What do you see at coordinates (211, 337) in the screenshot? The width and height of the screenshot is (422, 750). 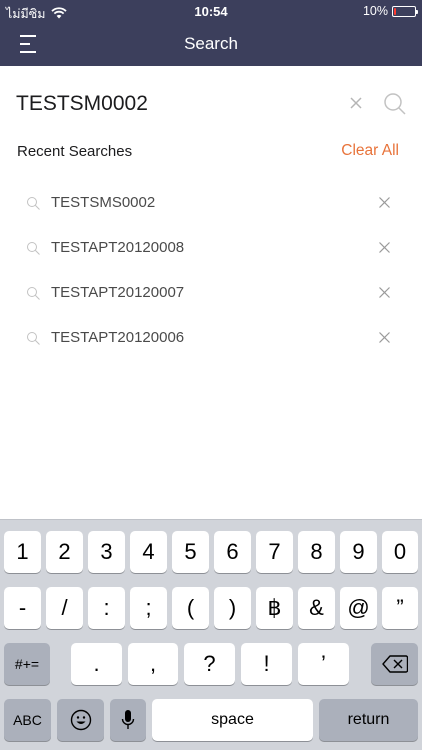 I see `list-item: TESTAPT20120006` at bounding box center [211, 337].